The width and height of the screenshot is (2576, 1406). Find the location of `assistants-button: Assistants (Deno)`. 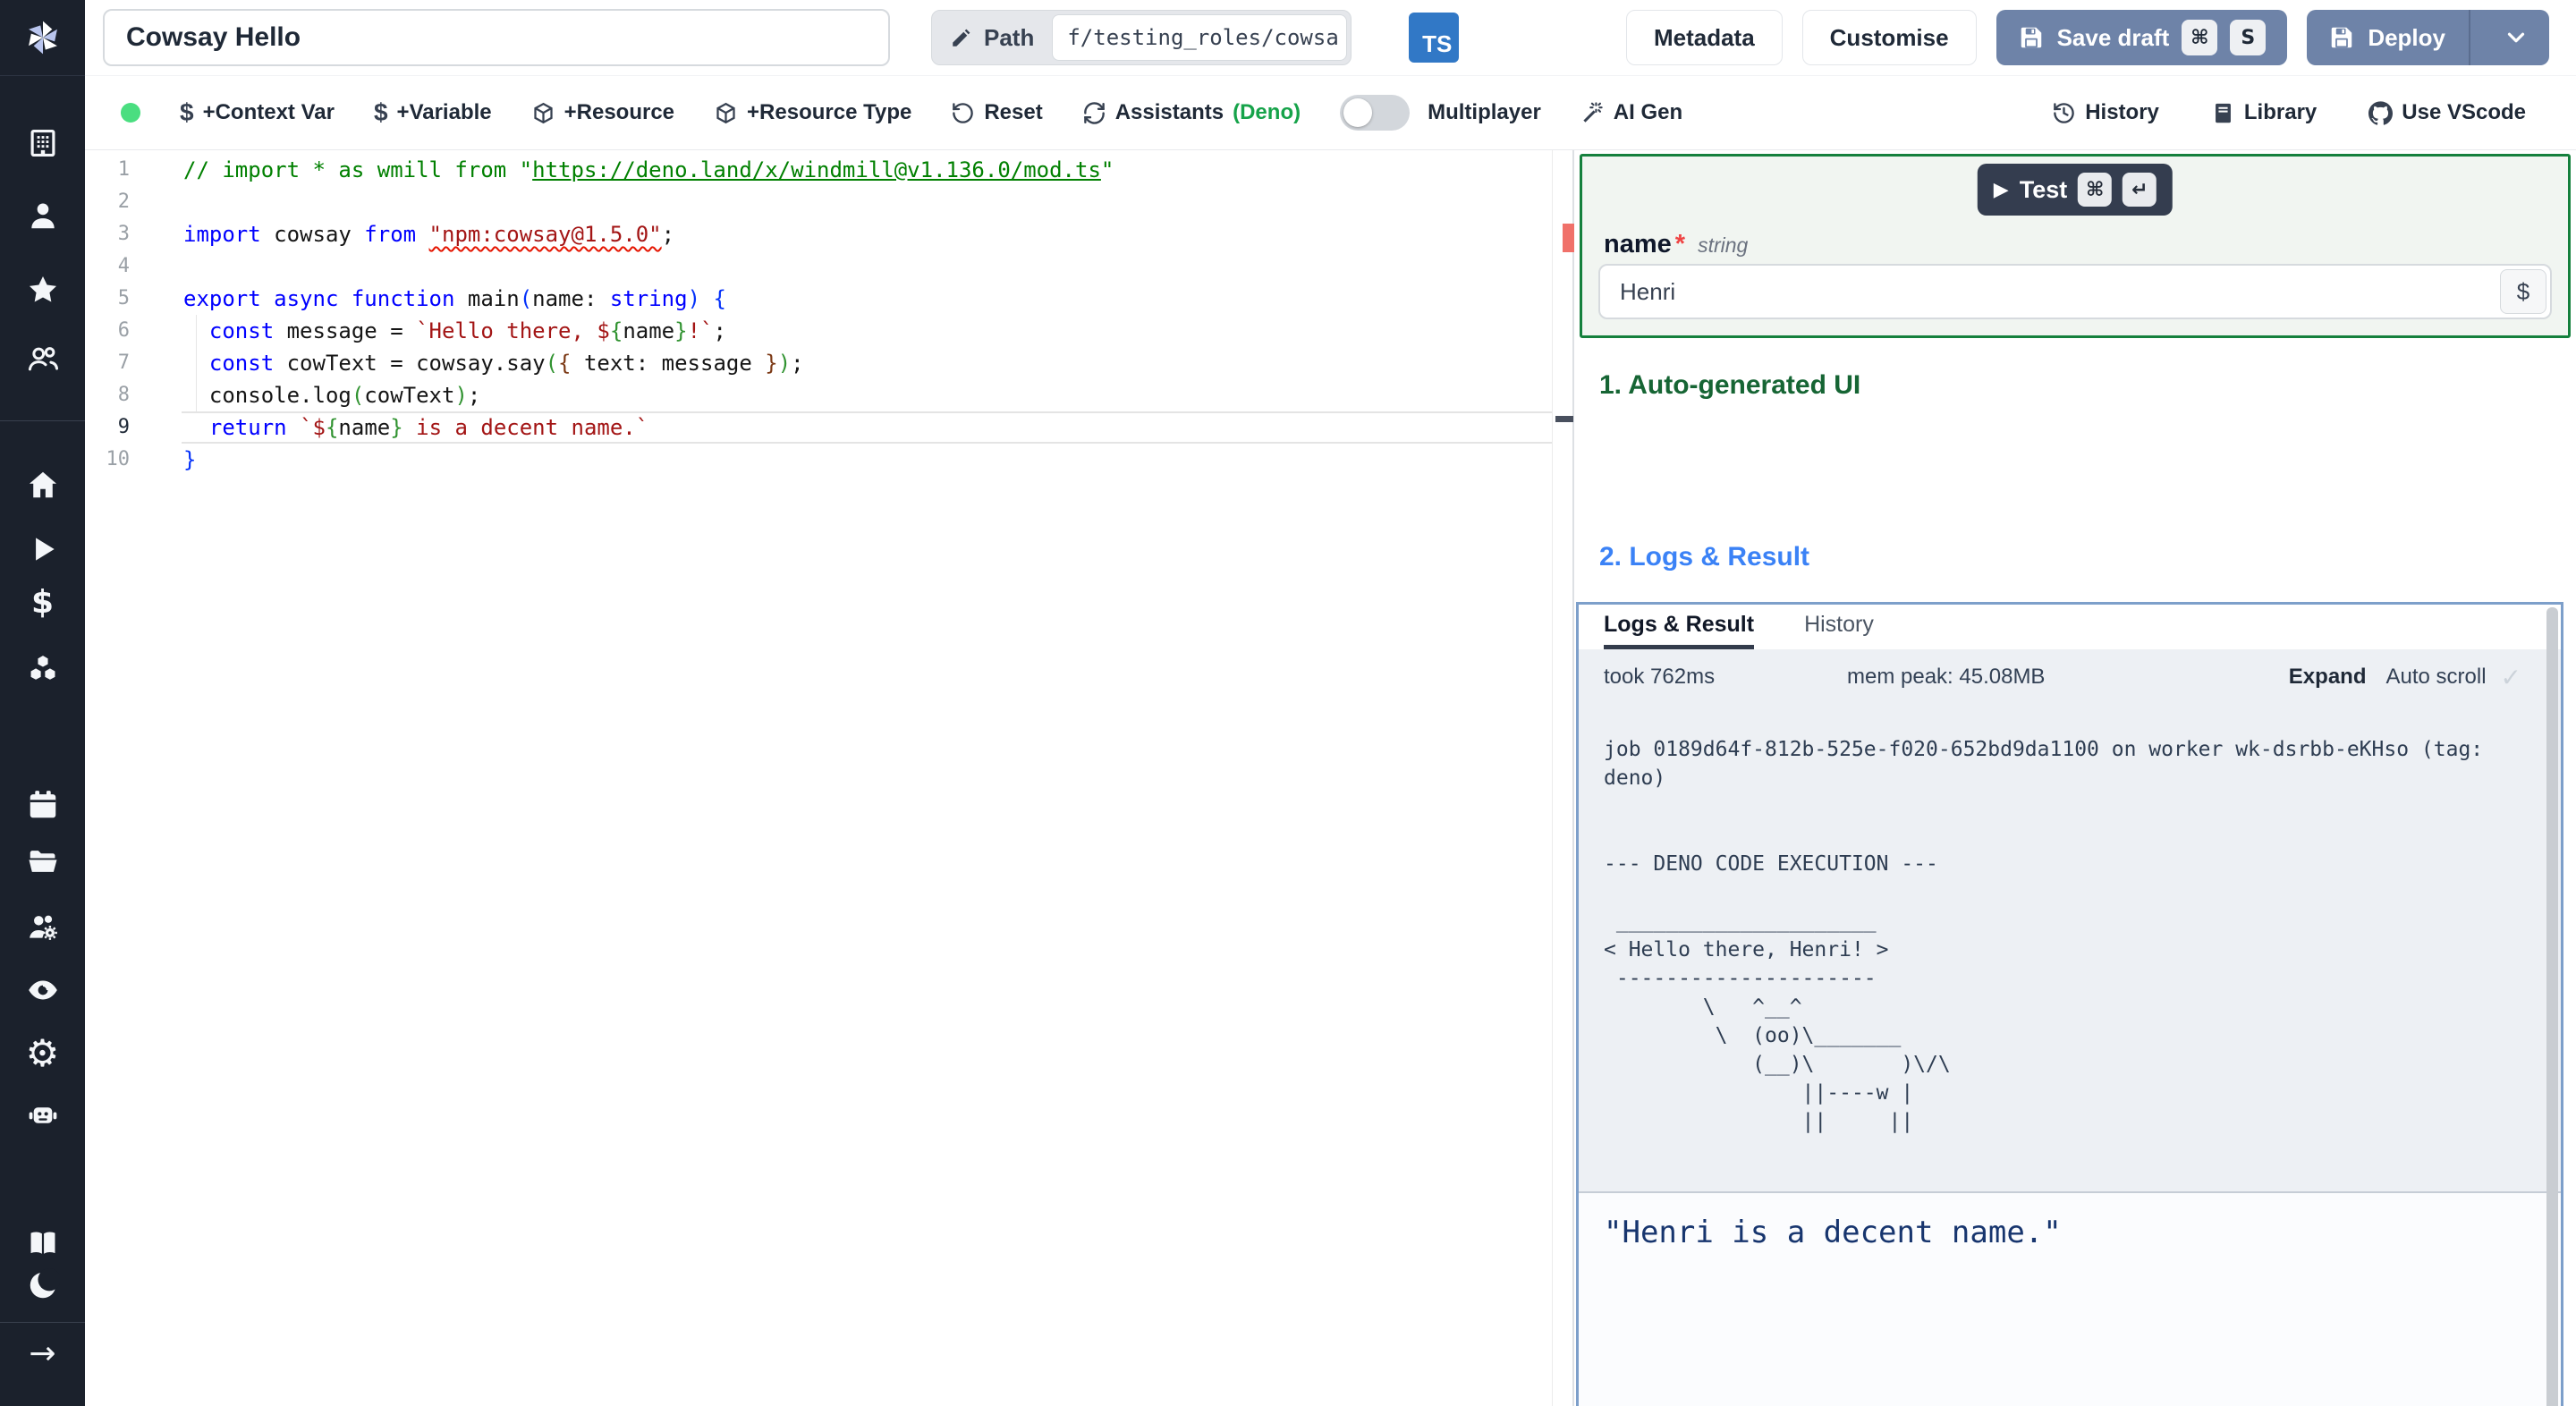

assistants-button: Assistants (Deno) is located at coordinates (1191, 113).